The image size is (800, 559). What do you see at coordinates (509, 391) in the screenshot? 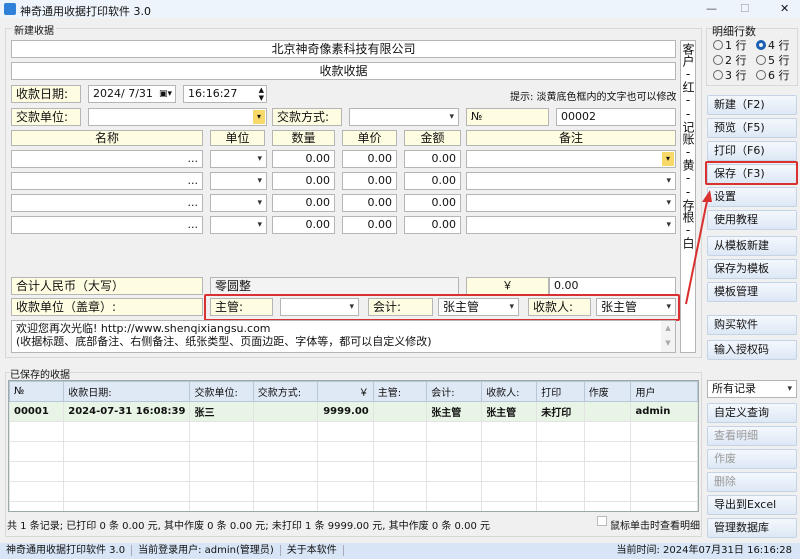
I see `column-header: 收款人:` at bounding box center [509, 391].